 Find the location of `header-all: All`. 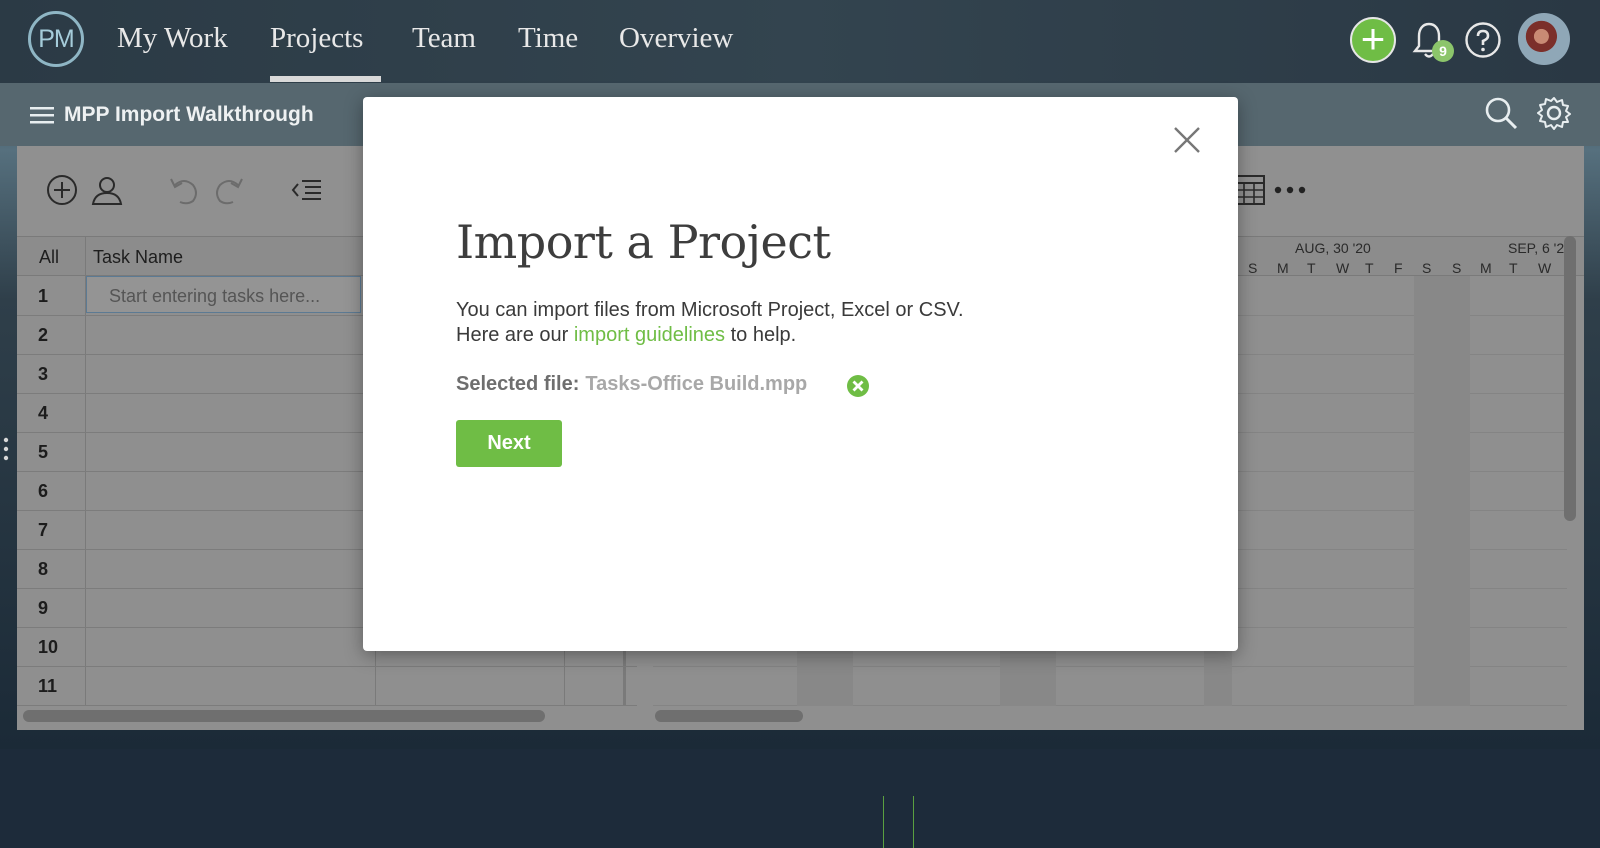

header-all: All is located at coordinates (49, 257).